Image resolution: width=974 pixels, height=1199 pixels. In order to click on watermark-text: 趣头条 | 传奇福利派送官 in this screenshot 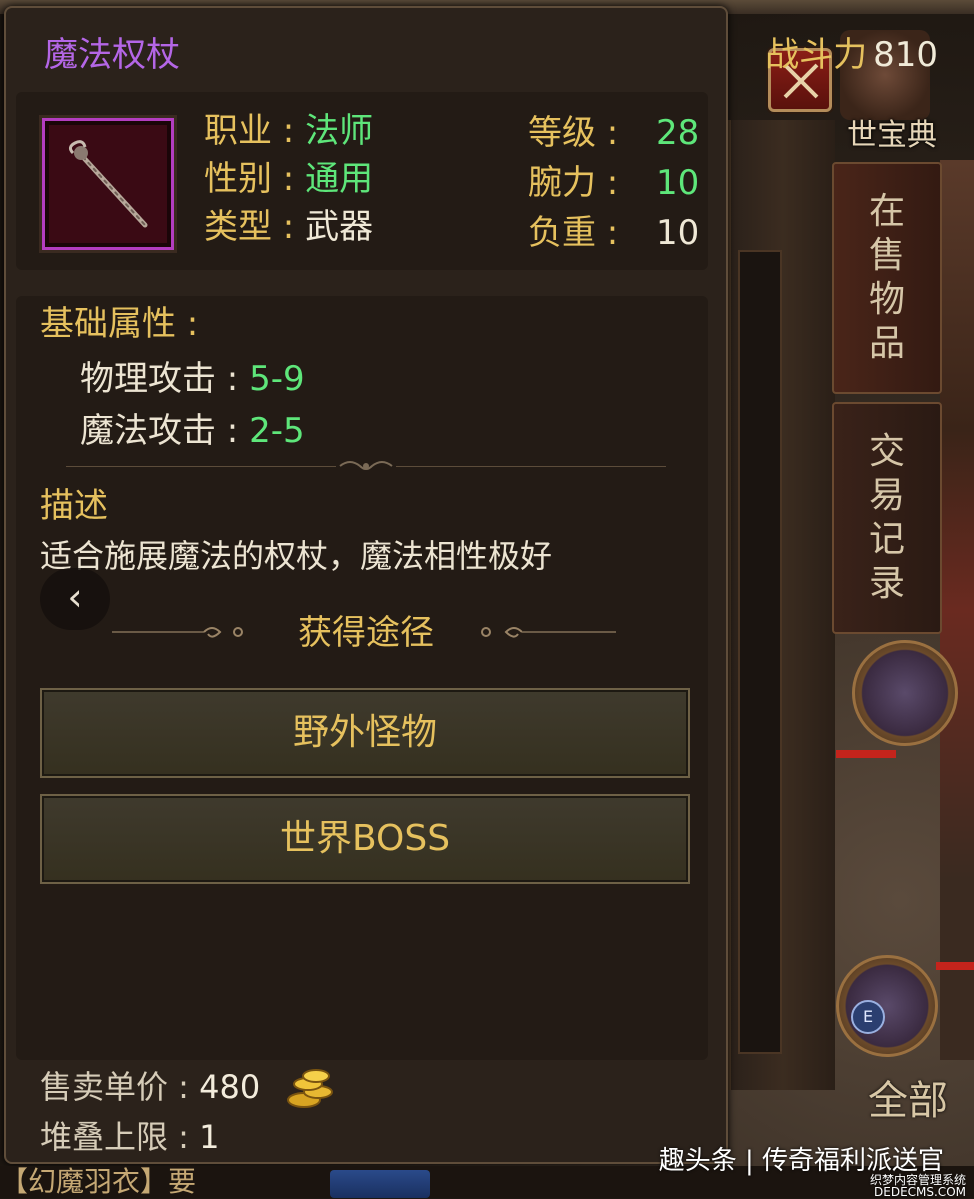, I will do `click(801, 1161)`.